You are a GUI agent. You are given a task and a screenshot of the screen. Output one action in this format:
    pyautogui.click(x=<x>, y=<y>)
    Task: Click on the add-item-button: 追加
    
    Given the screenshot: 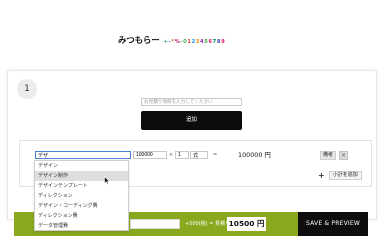 What is the action you would take?
    pyautogui.click(x=191, y=120)
    